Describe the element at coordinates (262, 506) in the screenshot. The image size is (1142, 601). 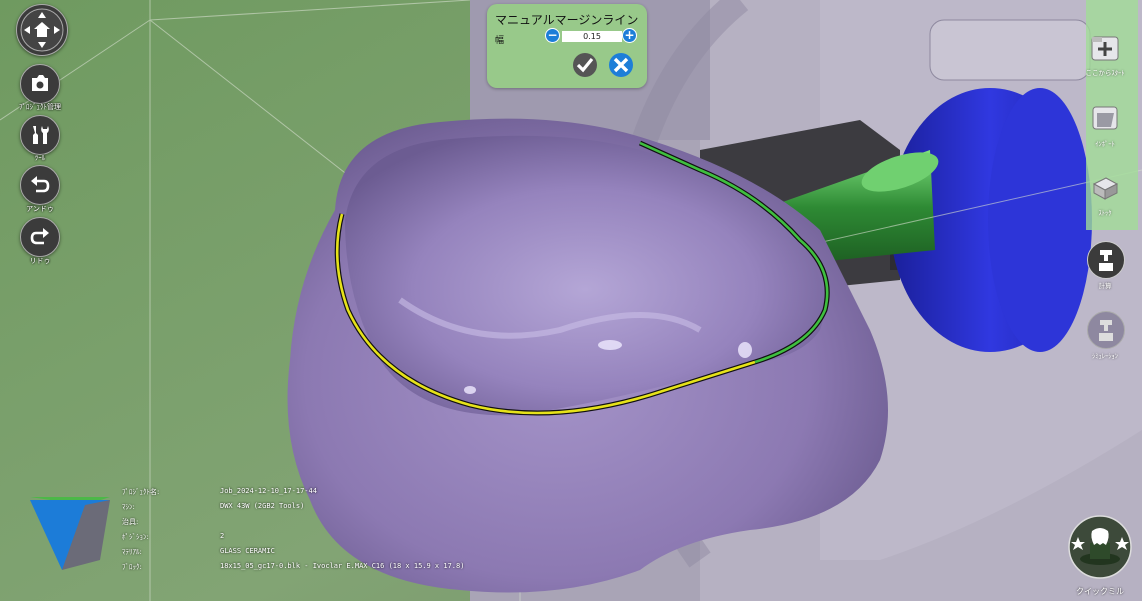
I see `info-value-machine: DWX 43W (2GB2 Tools)` at that location.